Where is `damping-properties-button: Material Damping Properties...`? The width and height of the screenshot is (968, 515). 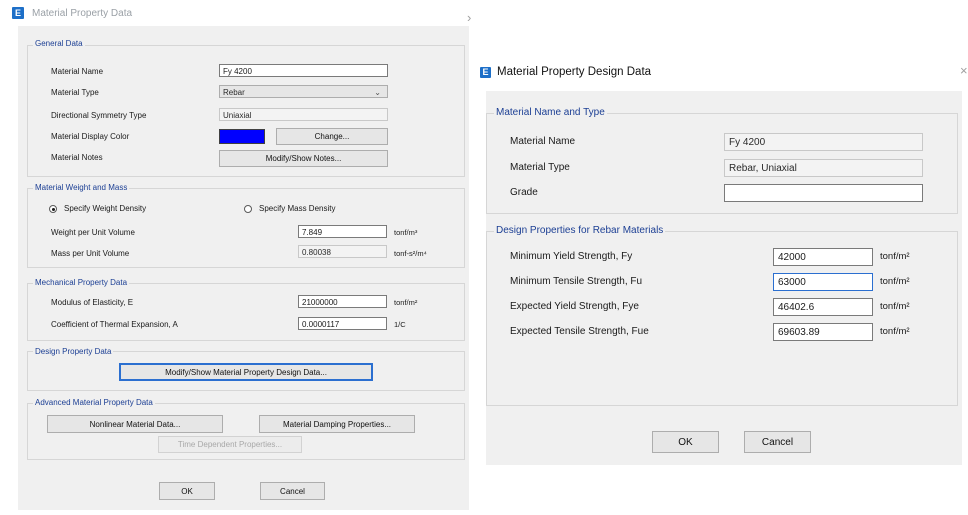 damping-properties-button: Material Damping Properties... is located at coordinates (337, 424).